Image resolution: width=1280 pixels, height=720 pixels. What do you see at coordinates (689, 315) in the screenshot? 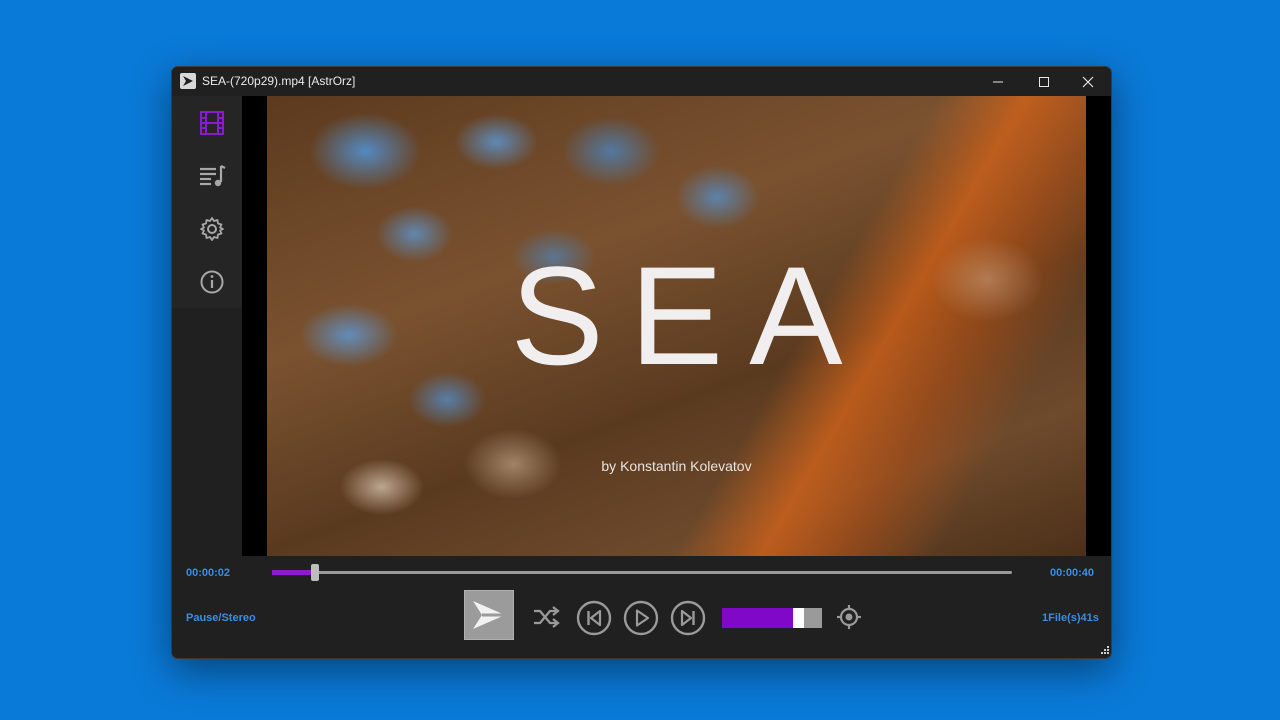
I see `video-title-text: SEA` at bounding box center [689, 315].